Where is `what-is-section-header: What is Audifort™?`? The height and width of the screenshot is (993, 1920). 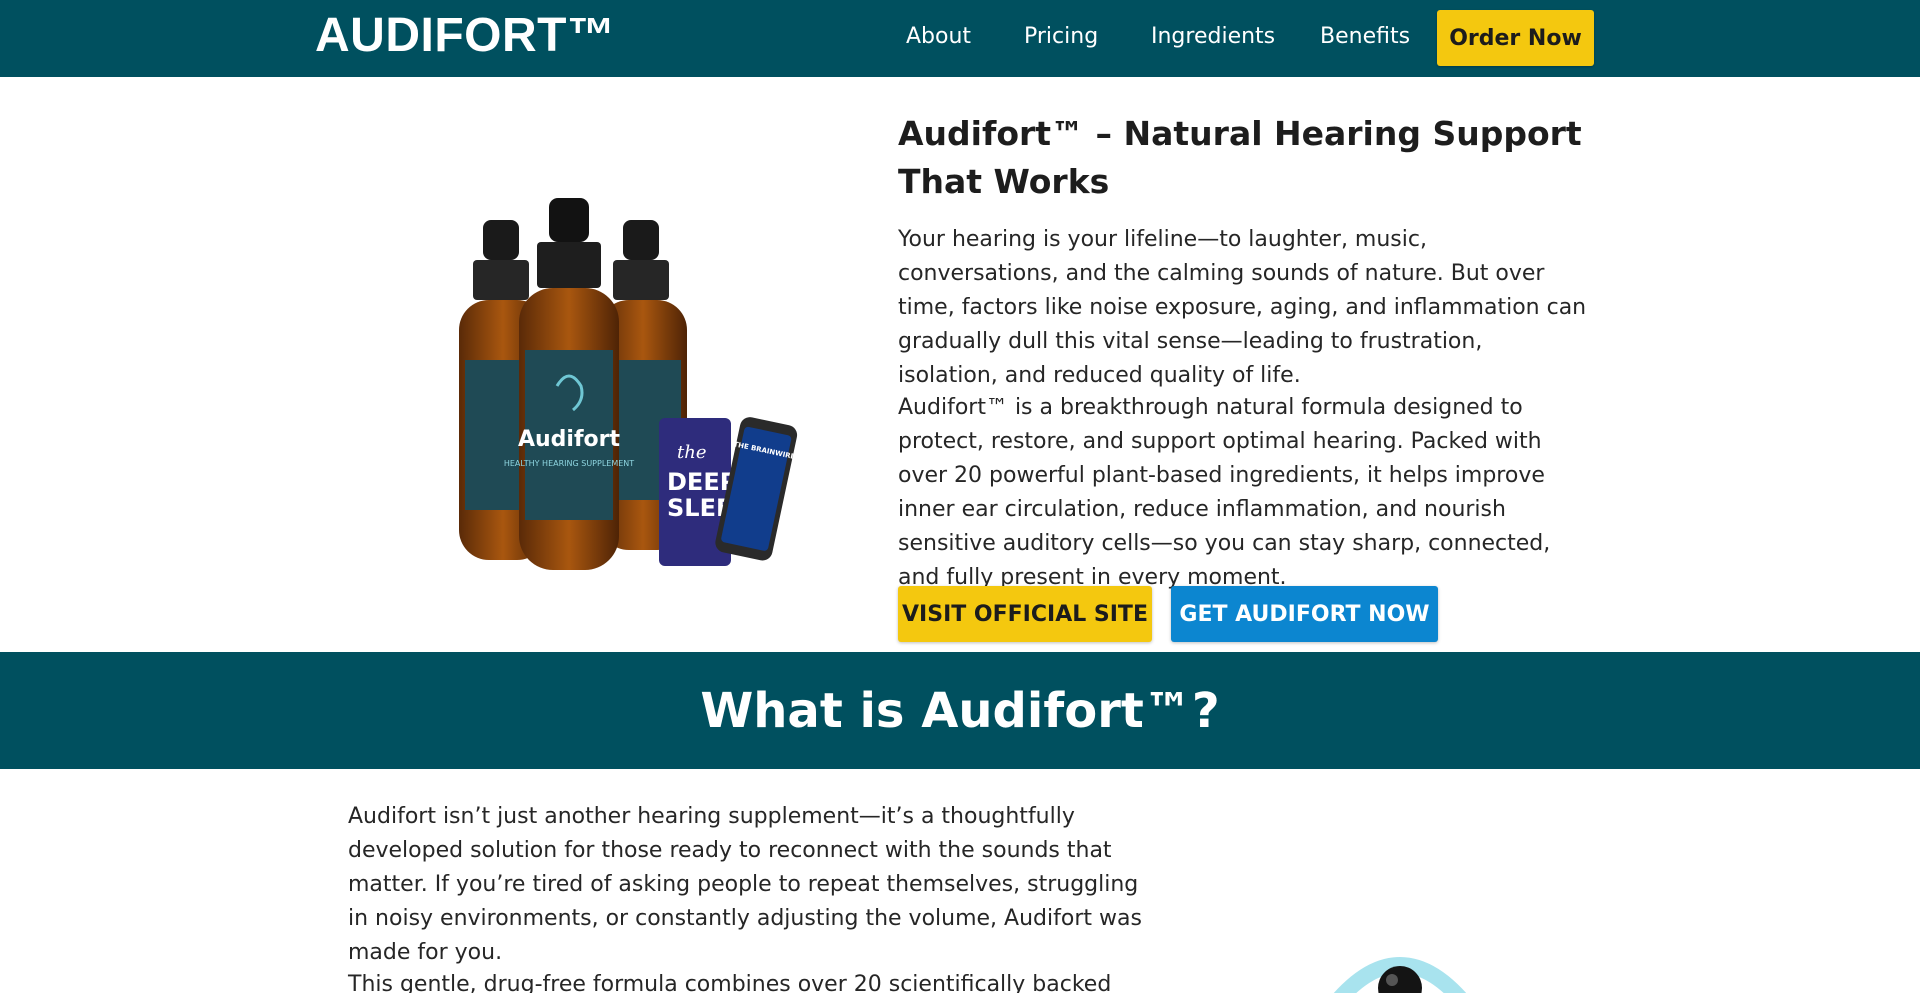 what-is-section-header: What is Audifort™? is located at coordinates (960, 710).